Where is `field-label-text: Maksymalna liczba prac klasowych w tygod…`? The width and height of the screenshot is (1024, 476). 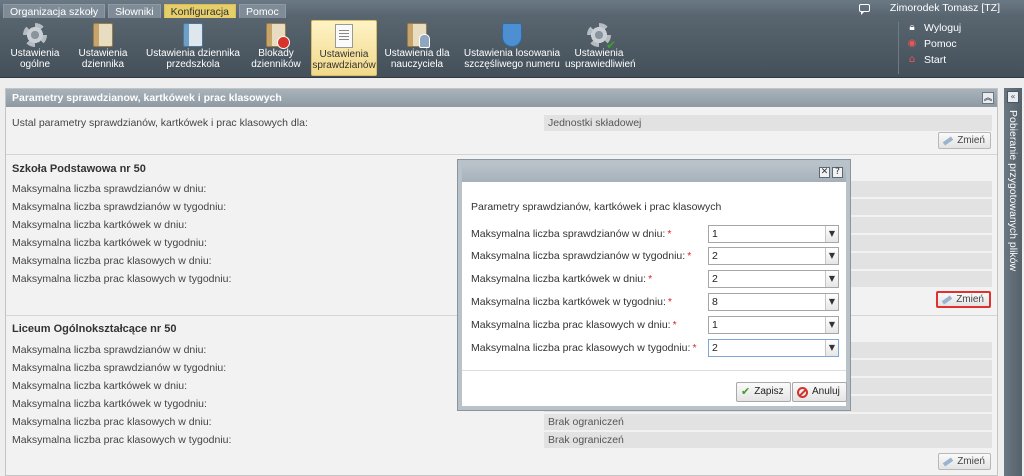
field-label-text: Maksymalna liczba prac klasowych w tygod… is located at coordinates (581, 348).